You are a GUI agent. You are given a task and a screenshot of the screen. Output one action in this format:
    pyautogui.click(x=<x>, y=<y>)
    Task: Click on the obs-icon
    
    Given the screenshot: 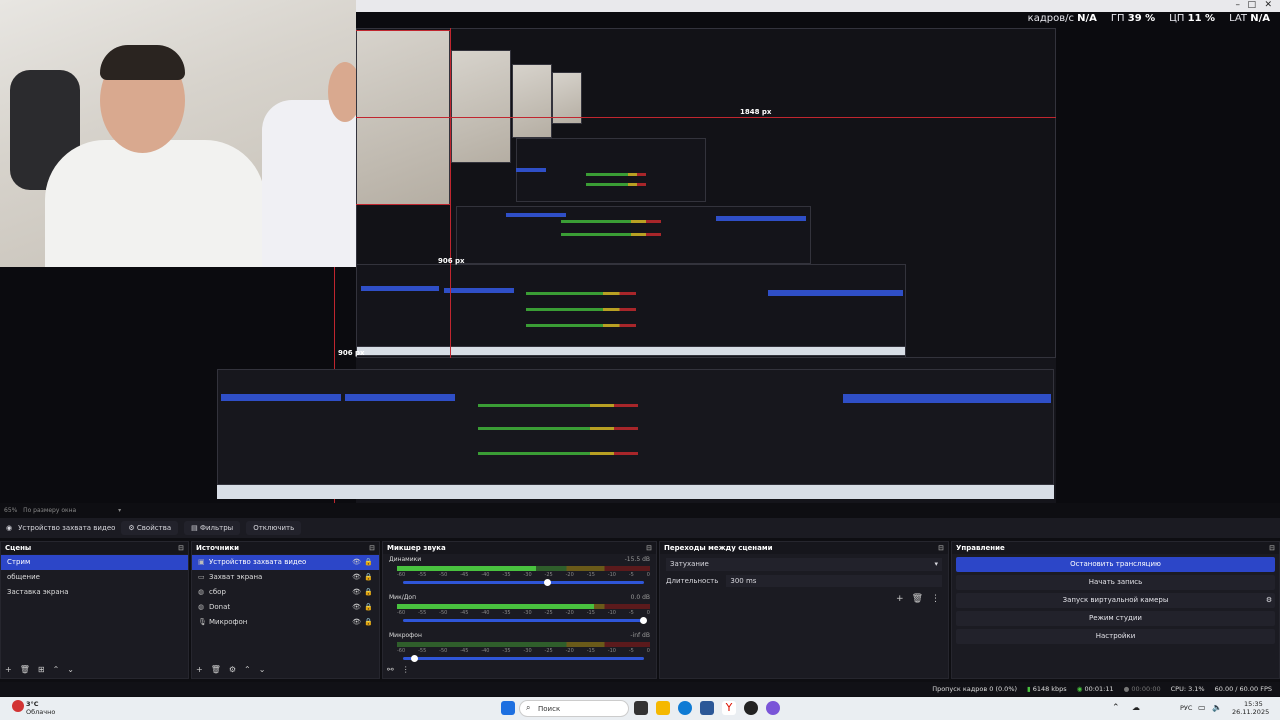 What is the action you would take?
    pyautogui.click(x=751, y=708)
    